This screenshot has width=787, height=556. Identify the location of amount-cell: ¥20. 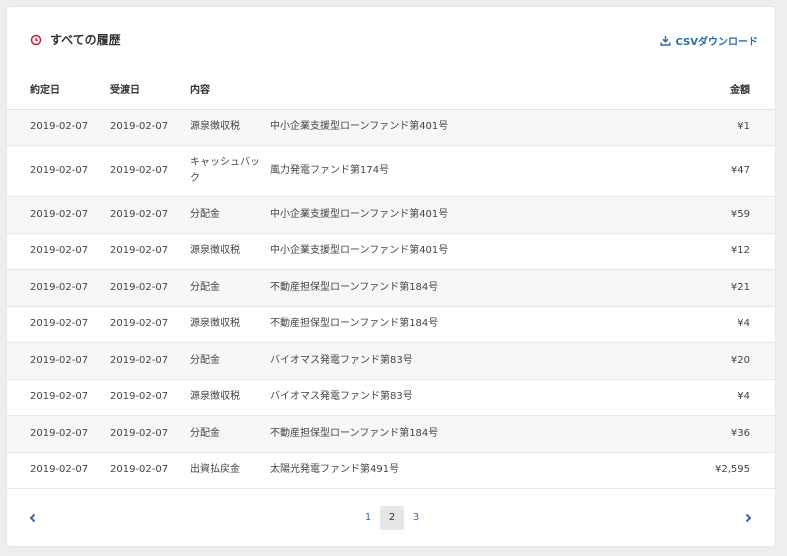
(672, 361).